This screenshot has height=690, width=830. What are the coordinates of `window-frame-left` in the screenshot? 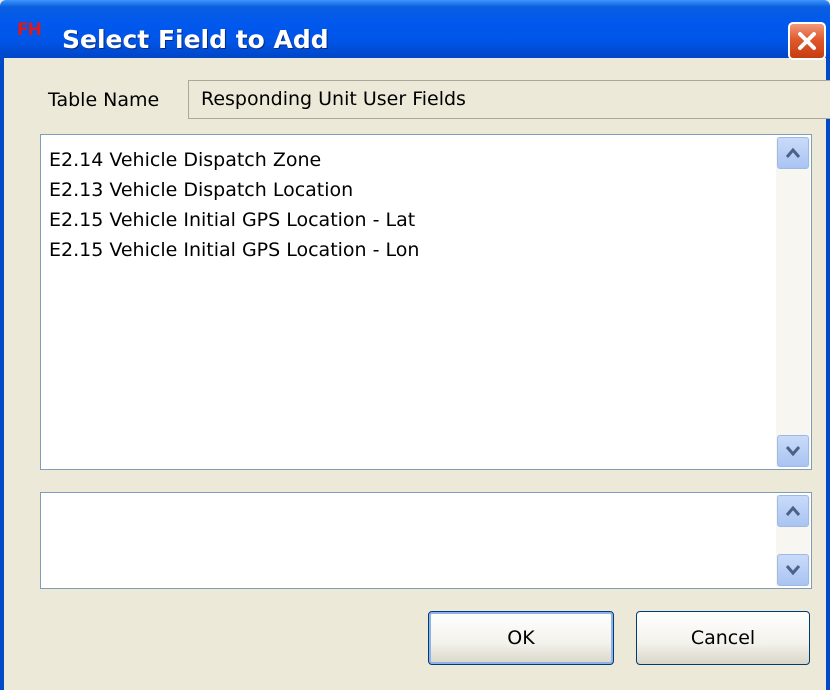 It's located at (2, 374).